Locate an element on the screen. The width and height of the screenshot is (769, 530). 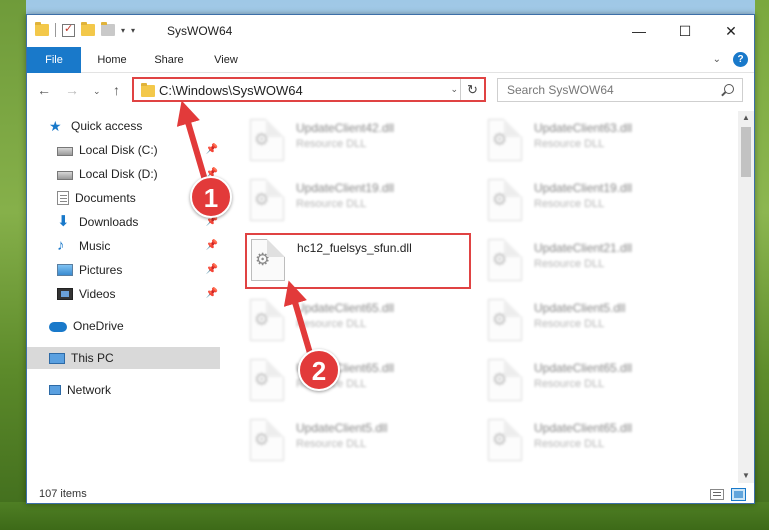
sidebar-item-label: OneDrive is located at coordinates (98, 326).